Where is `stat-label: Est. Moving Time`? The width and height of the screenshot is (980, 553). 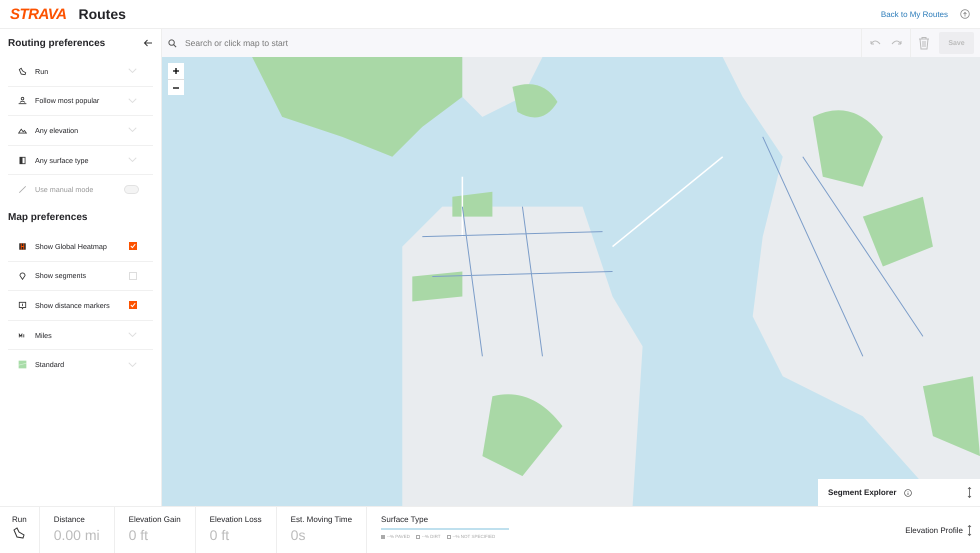 stat-label: Est. Moving Time is located at coordinates (321, 519).